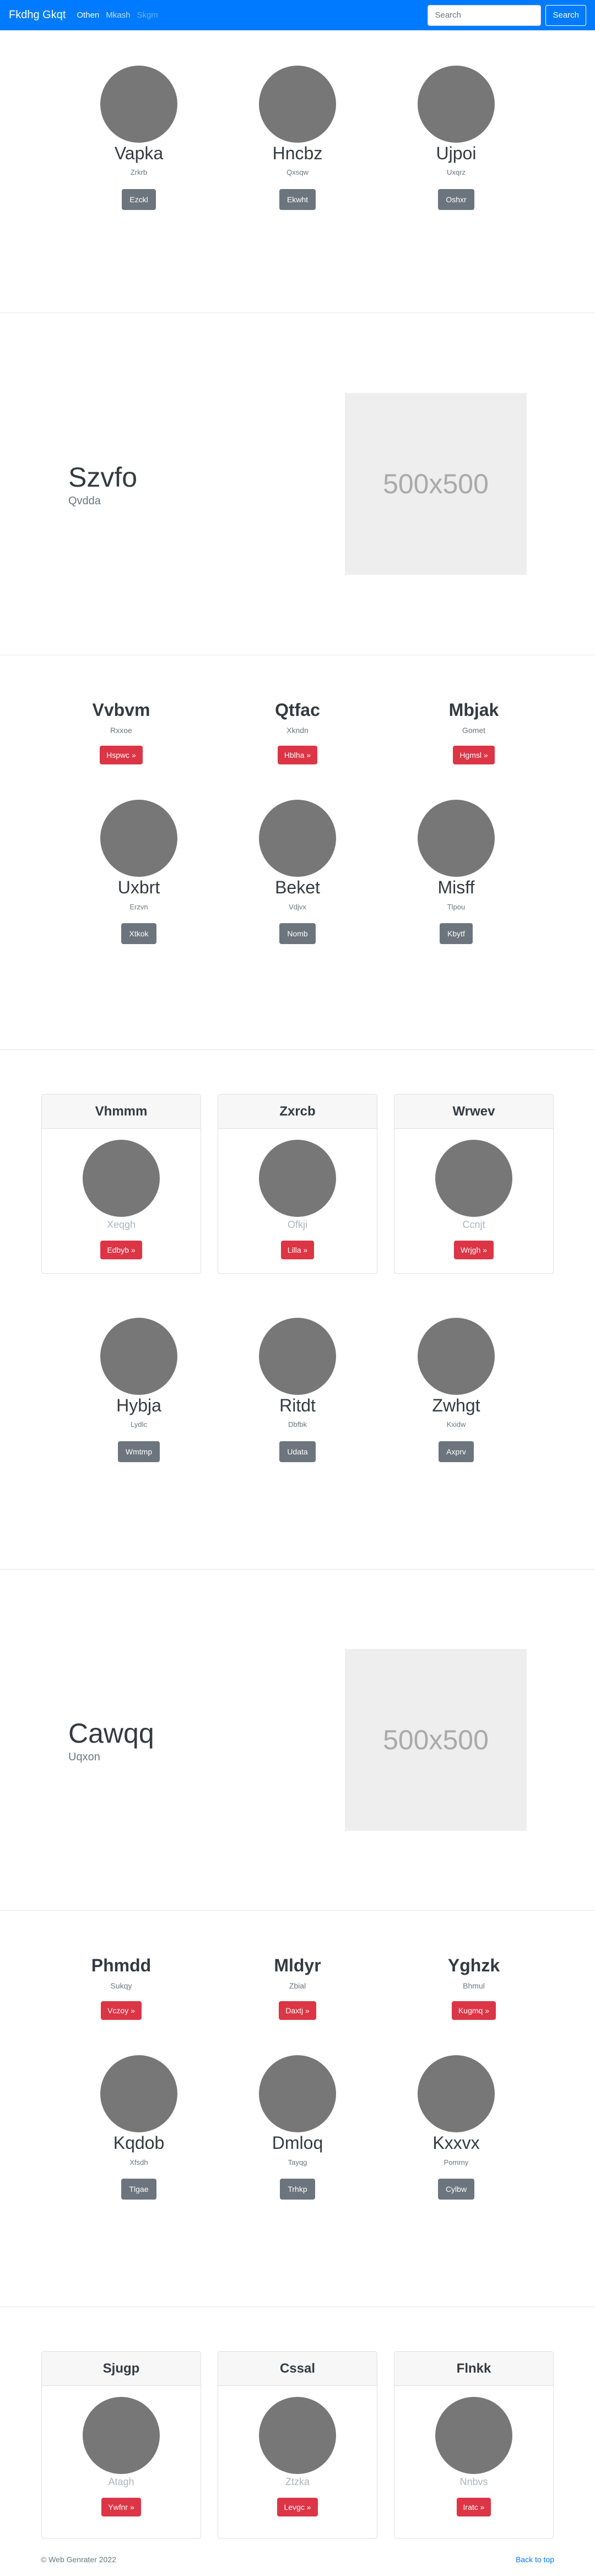 This screenshot has width=595, height=2576. Describe the element at coordinates (297, 1451) in the screenshot. I see `member-button: Udata` at that location.